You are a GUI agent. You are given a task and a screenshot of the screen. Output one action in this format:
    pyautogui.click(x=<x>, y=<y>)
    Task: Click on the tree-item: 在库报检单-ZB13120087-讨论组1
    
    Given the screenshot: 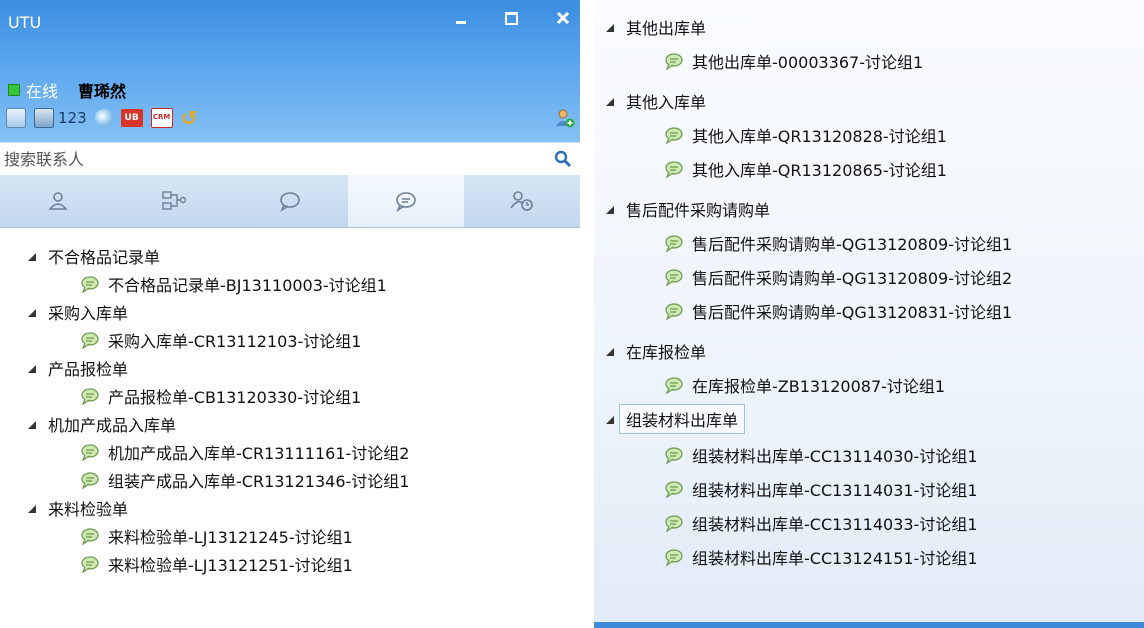 What is the action you would take?
    pyautogui.click(x=804, y=385)
    